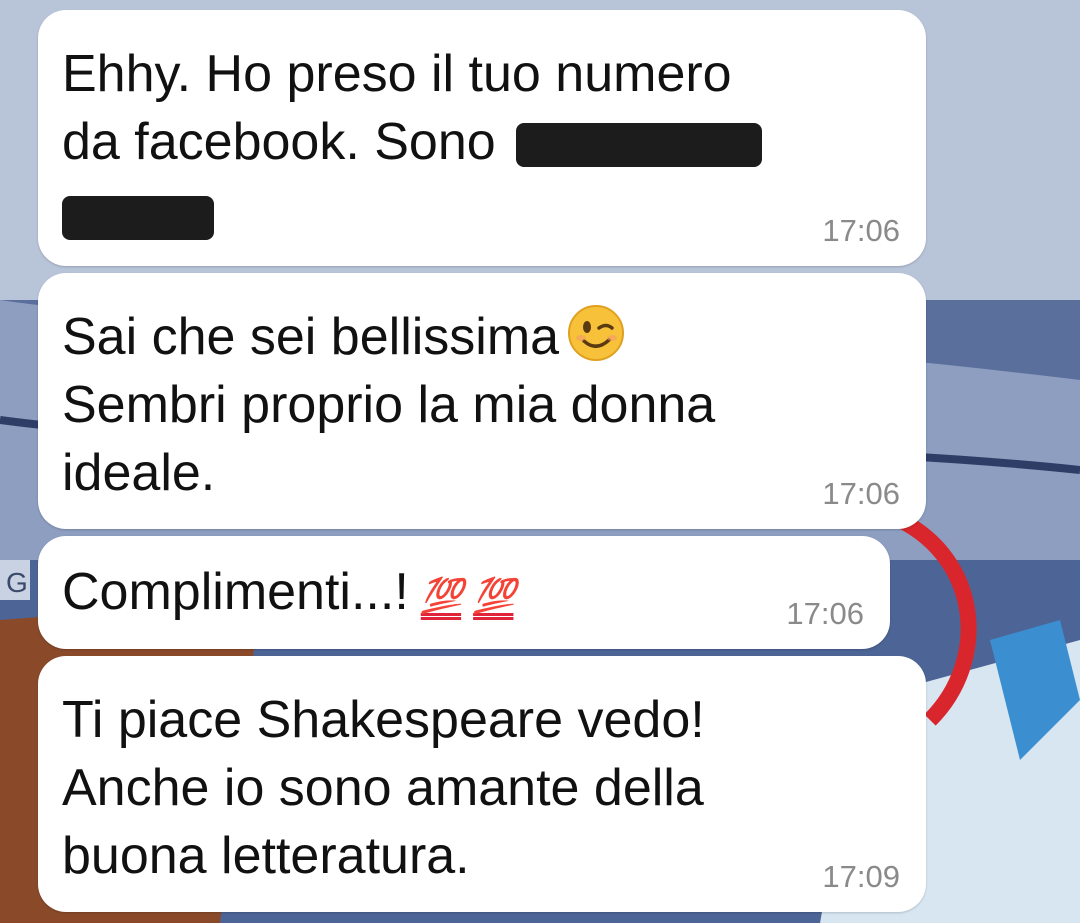 The image size is (1080, 923). What do you see at coordinates (383, 788) in the screenshot?
I see `message-text-line: Anche io sono amante della` at bounding box center [383, 788].